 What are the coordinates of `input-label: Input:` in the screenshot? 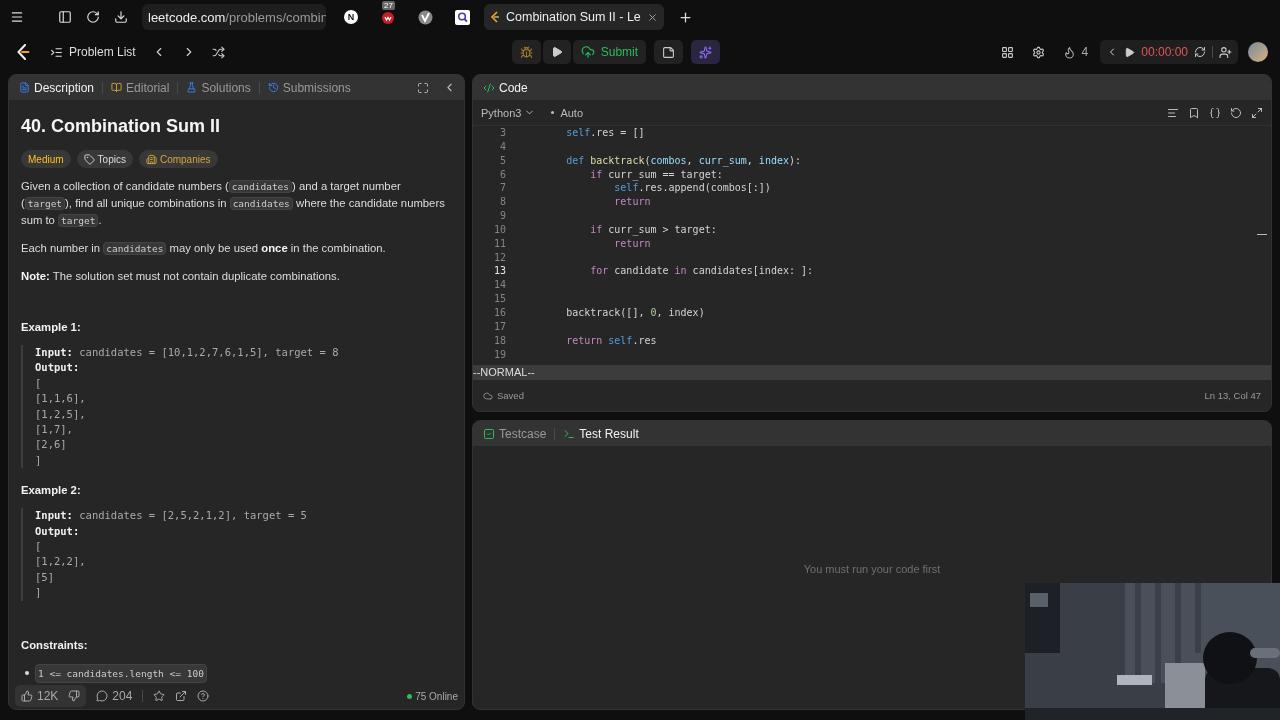 It's located at (54, 352).